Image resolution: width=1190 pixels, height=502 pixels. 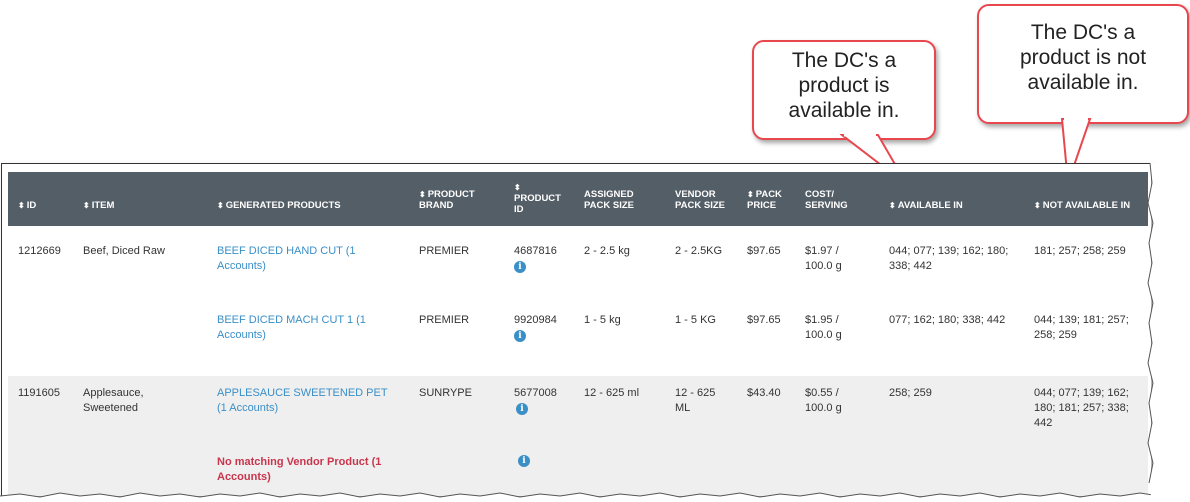 I want to click on cost-serving: $0.55 / 100.0 g, so click(x=823, y=400).